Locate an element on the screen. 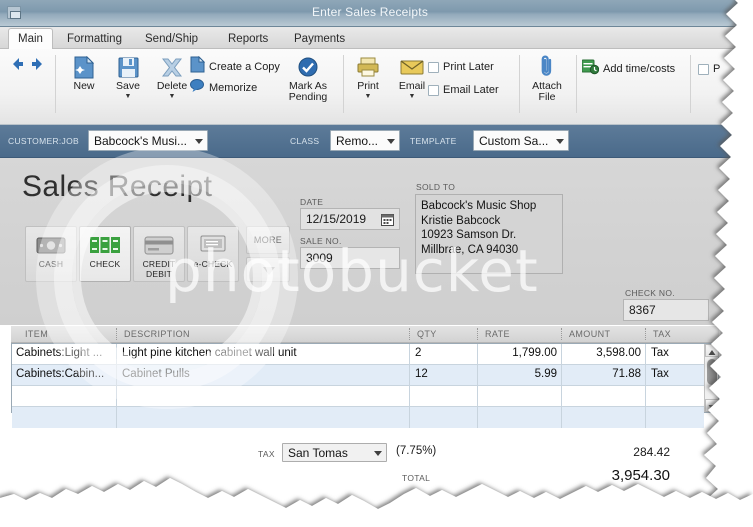 Image resolution: width=753 pixels, height=527 pixels. column-header-tax: TAX is located at coordinates (662, 334).